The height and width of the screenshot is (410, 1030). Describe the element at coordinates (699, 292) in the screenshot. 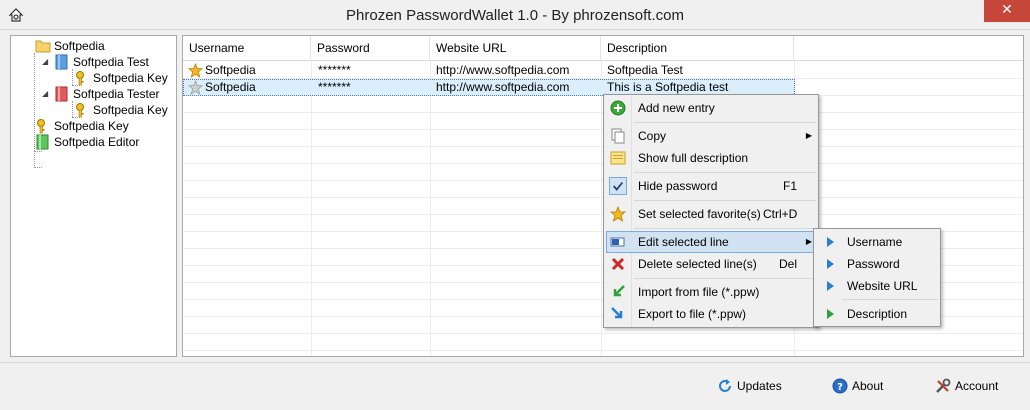

I see `menu-item-label: Import from file (*.ppw)` at that location.